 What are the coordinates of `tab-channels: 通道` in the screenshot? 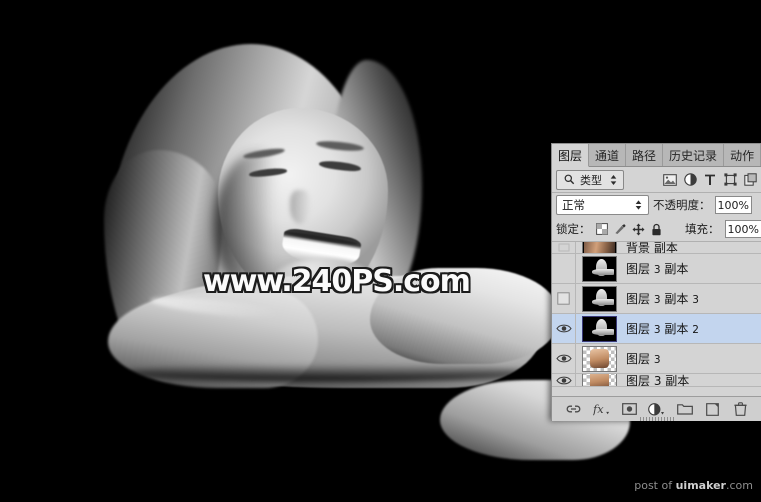 It's located at (608, 155).